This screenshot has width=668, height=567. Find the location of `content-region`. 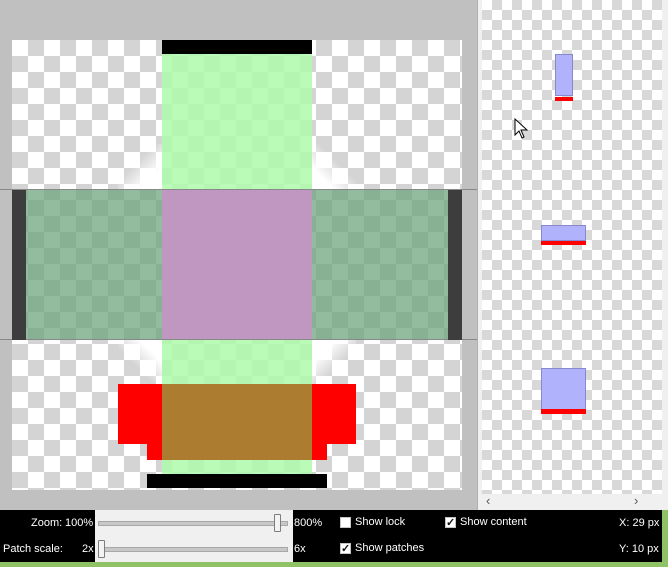

content-region is located at coordinates (237, 265).